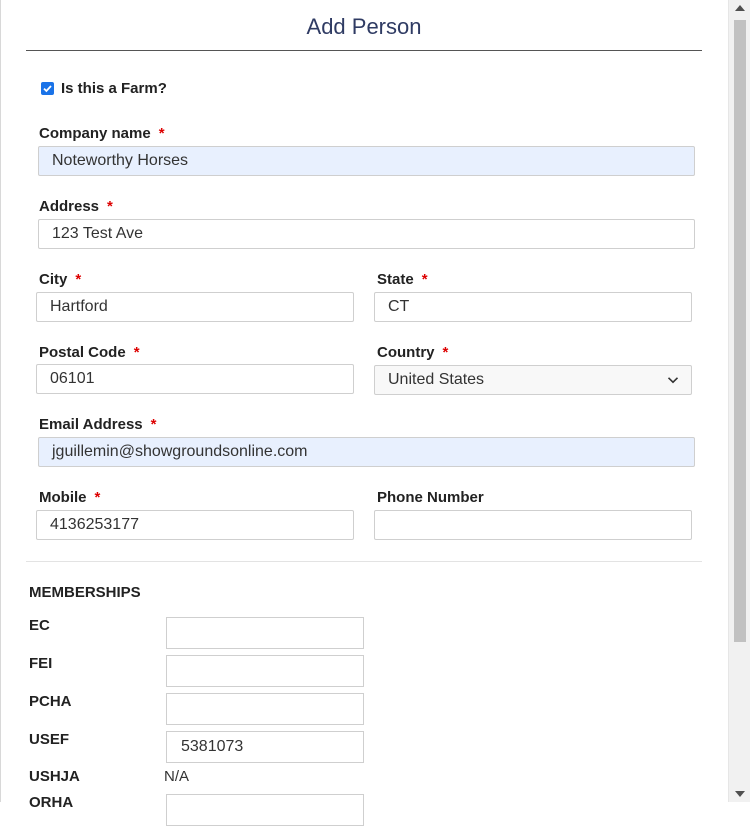  What do you see at coordinates (54, 776) in the screenshot?
I see `membership-label-ushja: USHJA` at bounding box center [54, 776].